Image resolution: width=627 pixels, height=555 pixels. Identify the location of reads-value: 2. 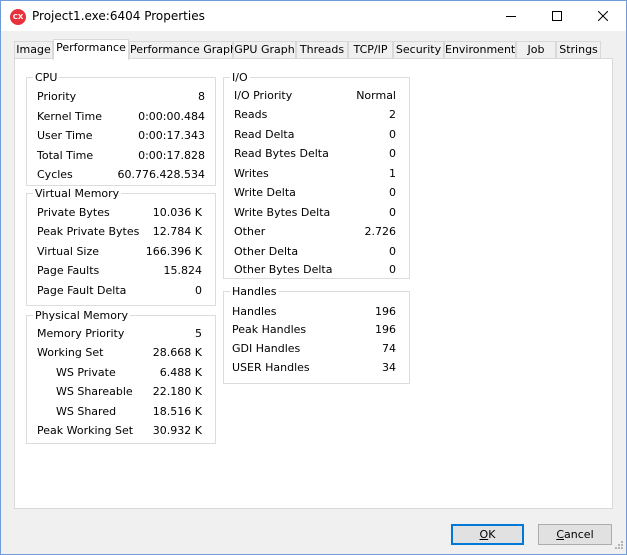
(392, 114).